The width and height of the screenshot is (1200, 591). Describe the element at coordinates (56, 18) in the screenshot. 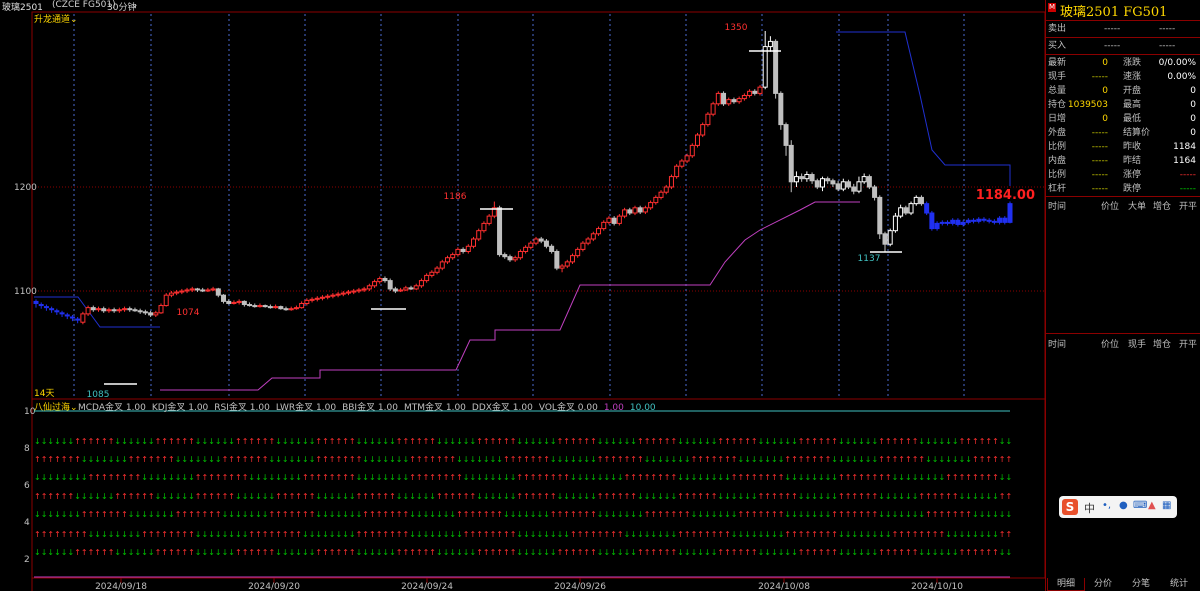

I see `indicator-name: 升龙通道⌄` at that location.